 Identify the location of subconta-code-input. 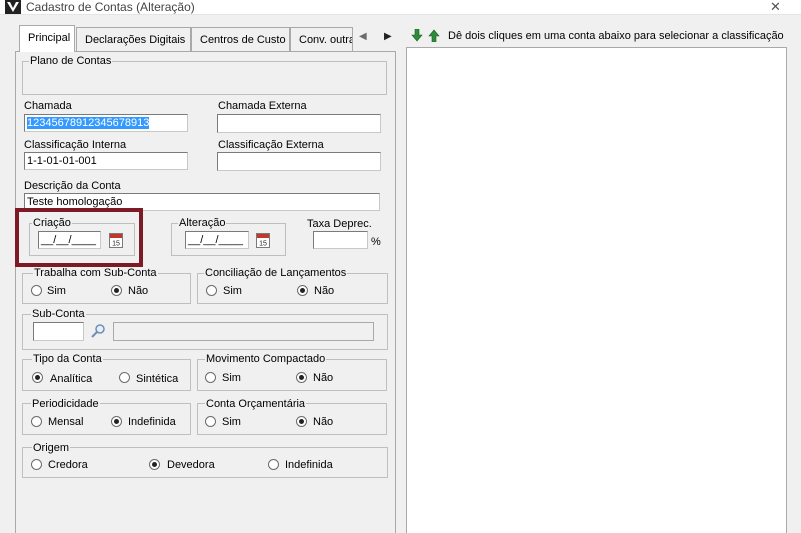
(58, 331).